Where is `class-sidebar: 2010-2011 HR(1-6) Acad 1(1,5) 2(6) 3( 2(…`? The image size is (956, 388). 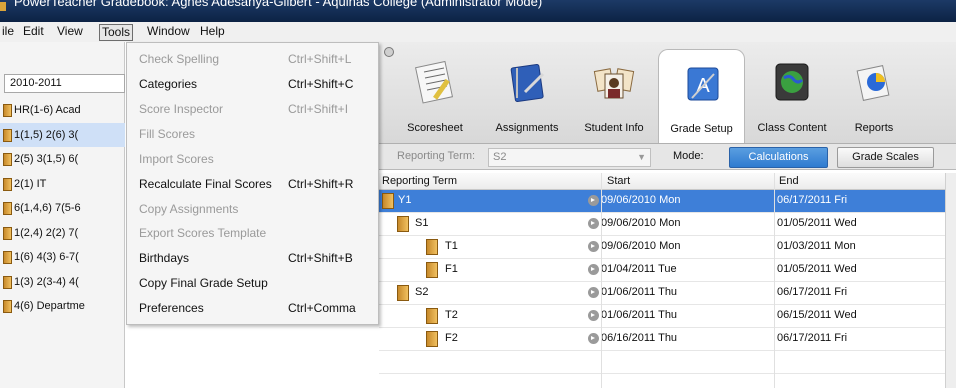
class-sidebar: 2010-2011 HR(1-6) Acad 1(1,5) 2(6) 3( 2(… is located at coordinates (62, 215).